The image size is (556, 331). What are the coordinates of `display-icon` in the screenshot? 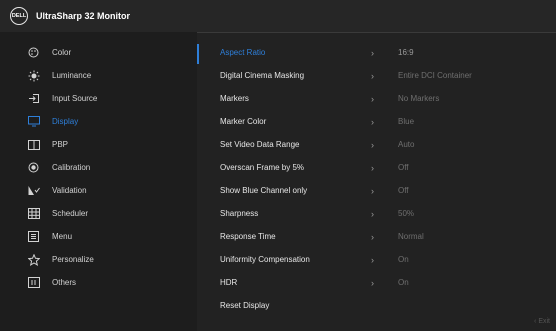 It's located at (40, 121).